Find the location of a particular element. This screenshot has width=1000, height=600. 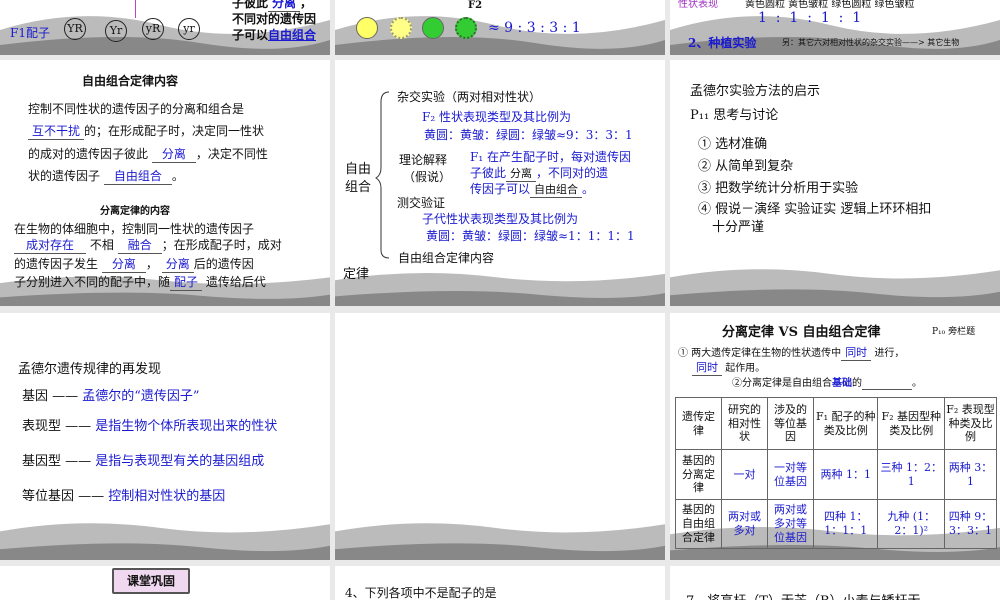

slide-thumbnail-review: 课堂巩固 is located at coordinates (165, 583).